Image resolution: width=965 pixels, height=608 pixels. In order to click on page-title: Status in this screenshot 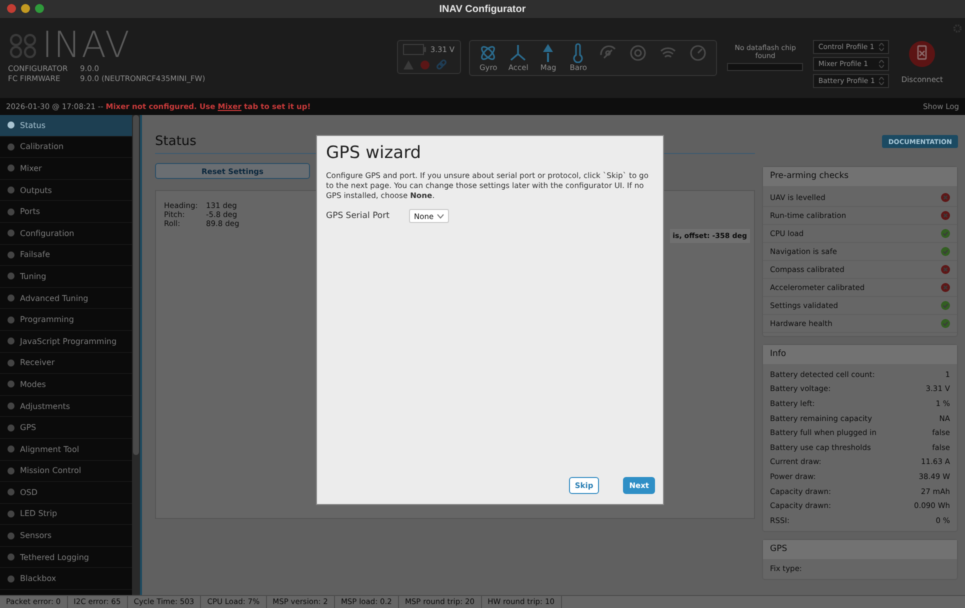, I will do `click(175, 141)`.